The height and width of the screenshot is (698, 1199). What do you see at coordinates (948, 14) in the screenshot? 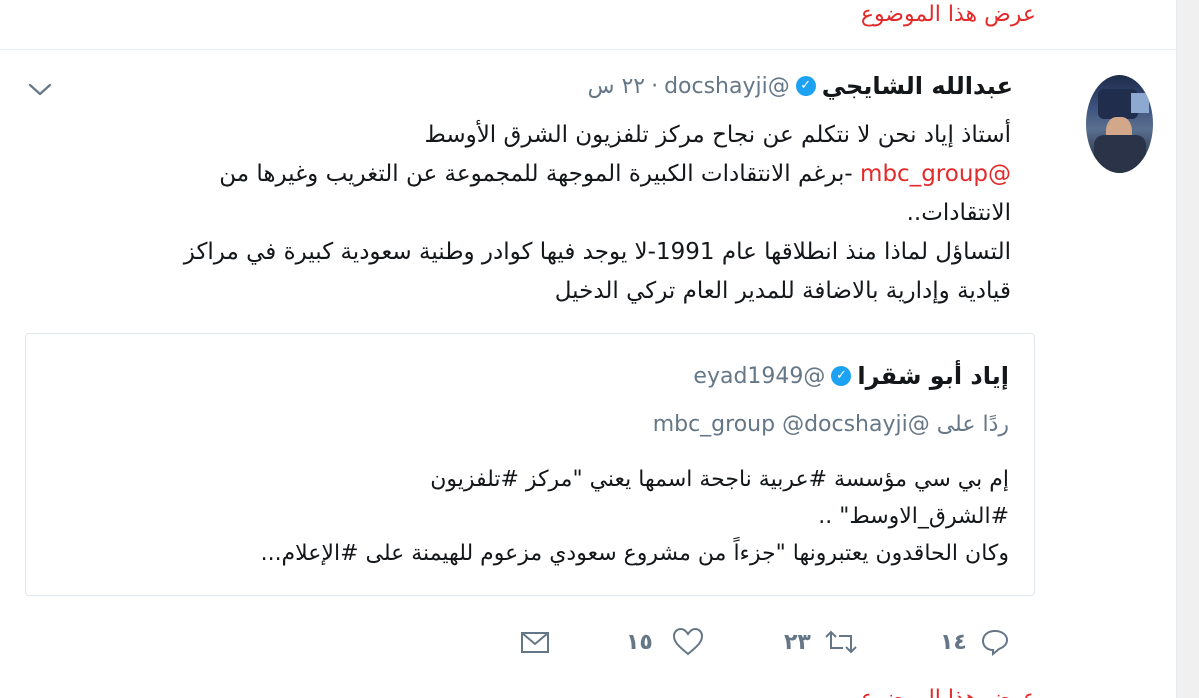
I see `show-thread-link-top: عرض هذا الموضوع` at bounding box center [948, 14].